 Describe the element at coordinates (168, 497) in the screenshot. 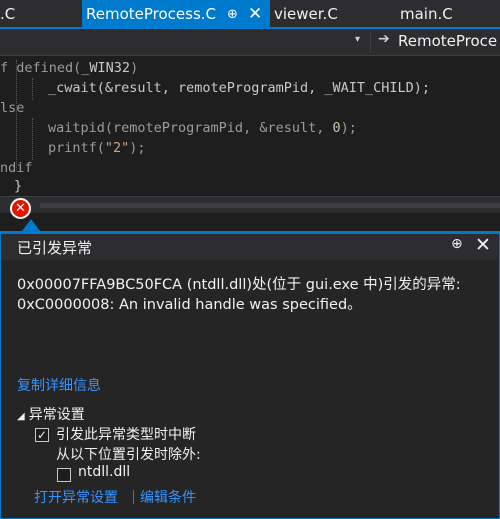

I see `edit-conditions-link: 编辑条件` at that location.